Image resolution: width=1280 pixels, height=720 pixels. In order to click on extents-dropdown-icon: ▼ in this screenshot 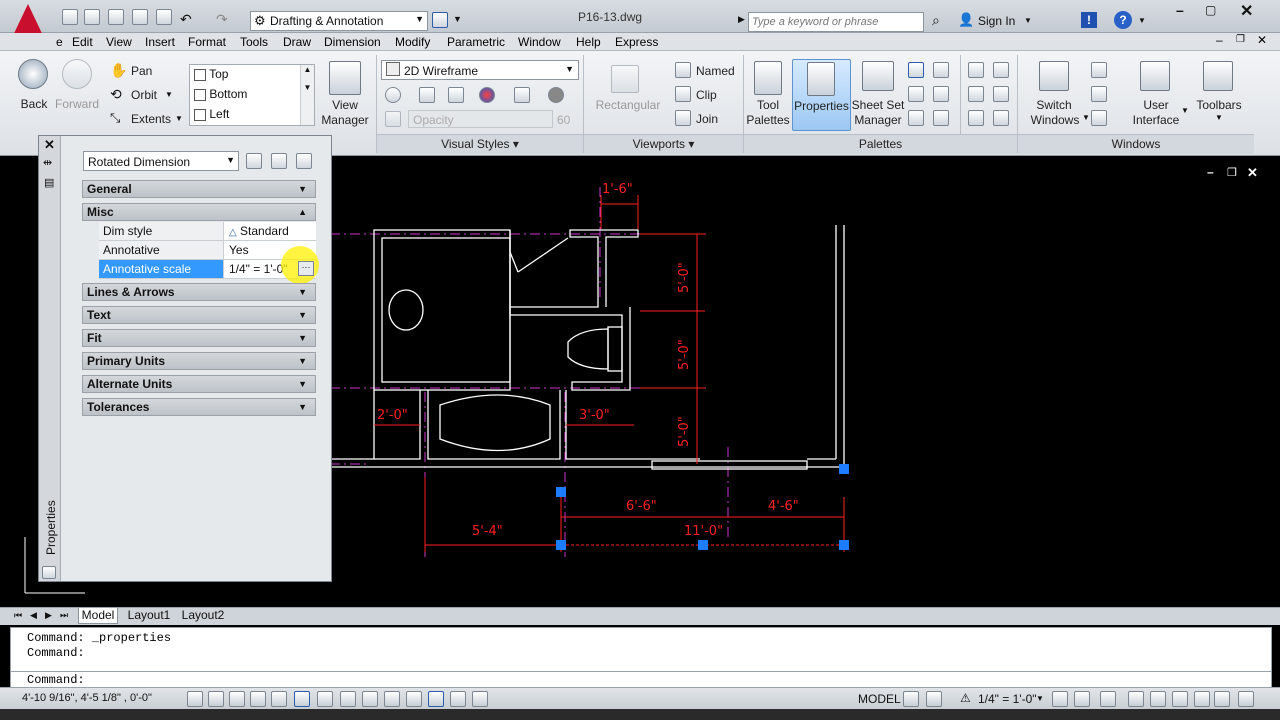, I will do `click(179, 118)`.